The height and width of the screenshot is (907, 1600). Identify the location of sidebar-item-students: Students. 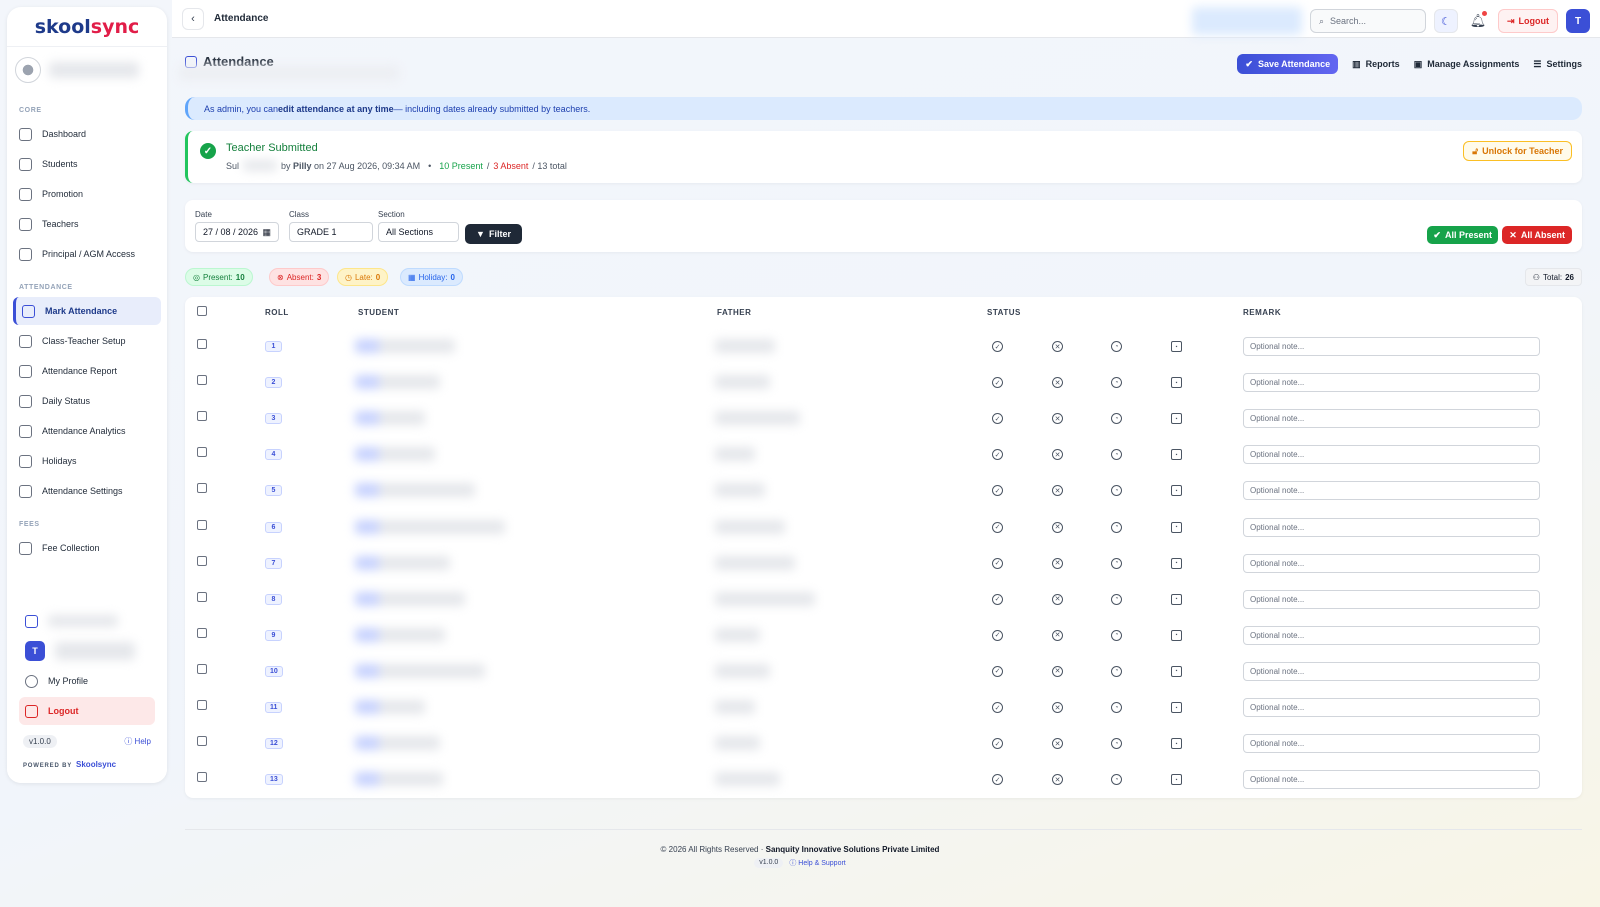
(87, 164).